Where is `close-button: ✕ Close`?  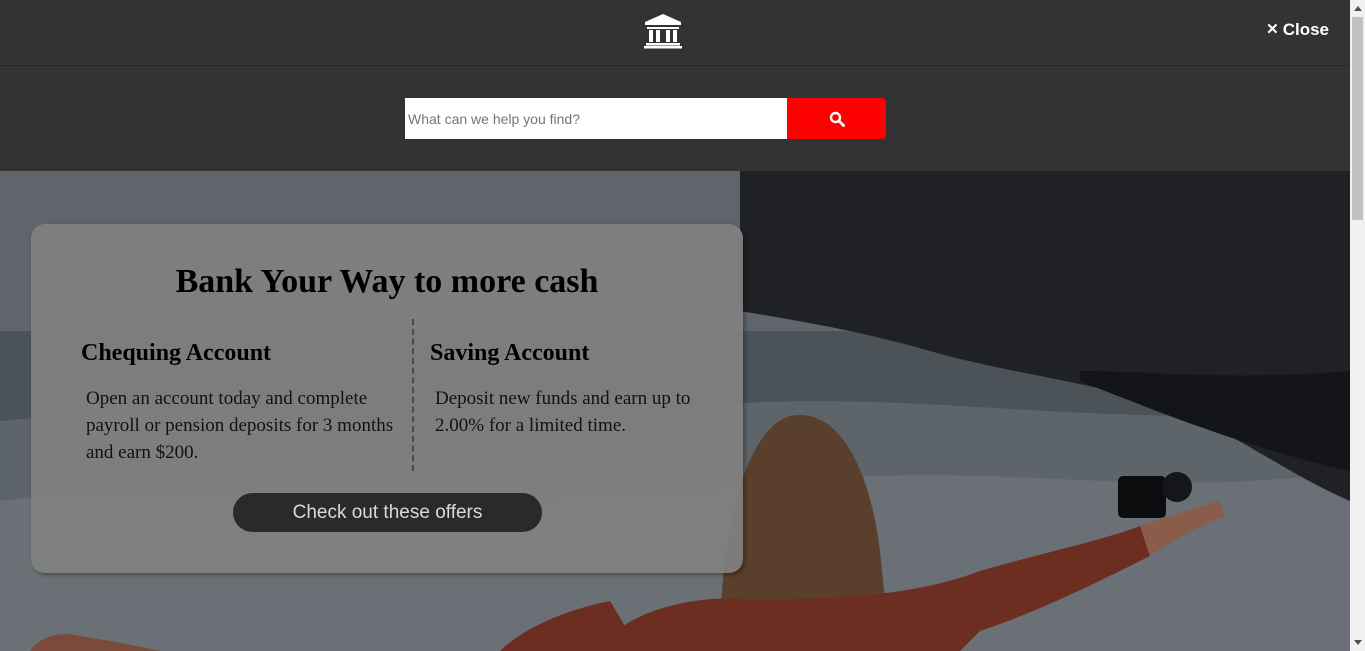
close-button: ✕ Close is located at coordinates (1297, 30).